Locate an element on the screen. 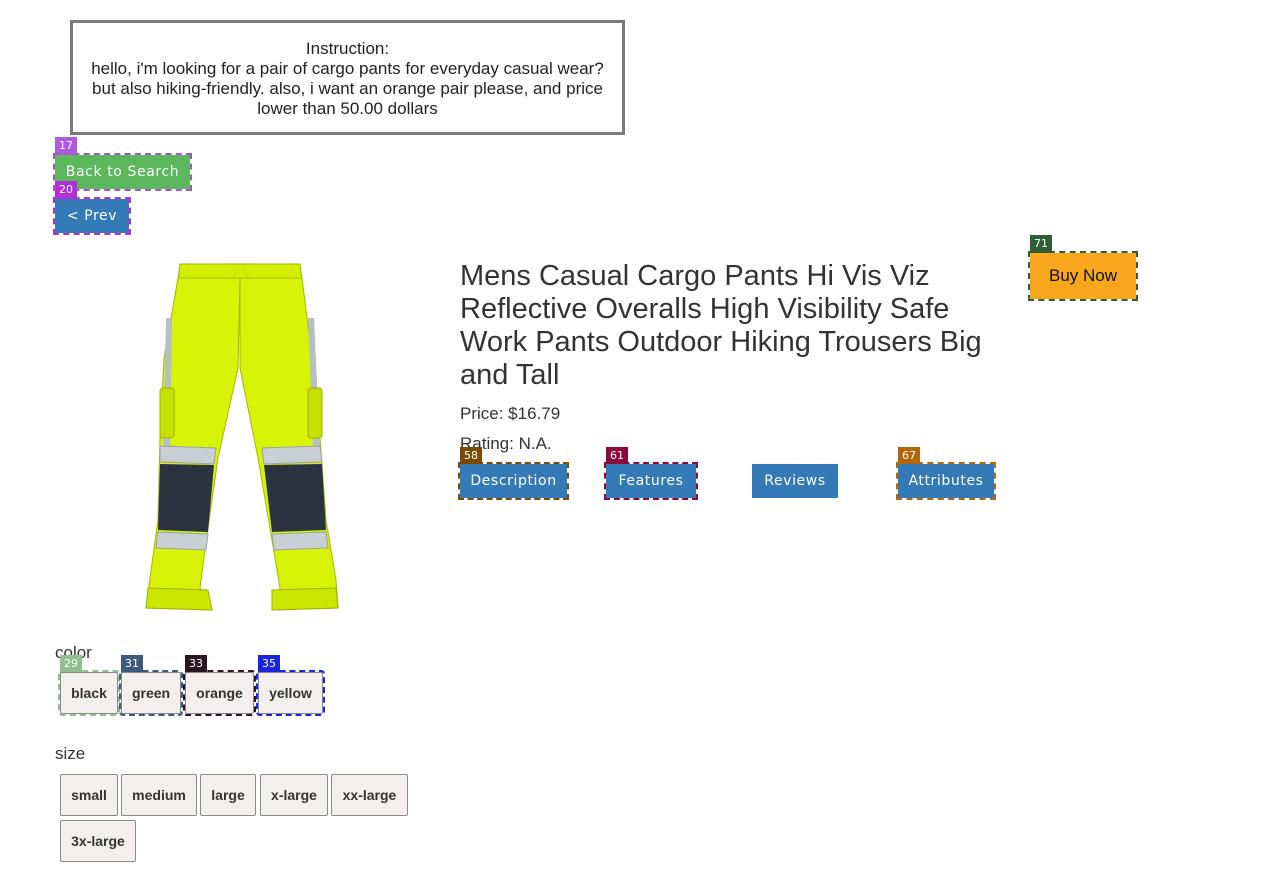  element-tag: 20 is located at coordinates (66, 190).